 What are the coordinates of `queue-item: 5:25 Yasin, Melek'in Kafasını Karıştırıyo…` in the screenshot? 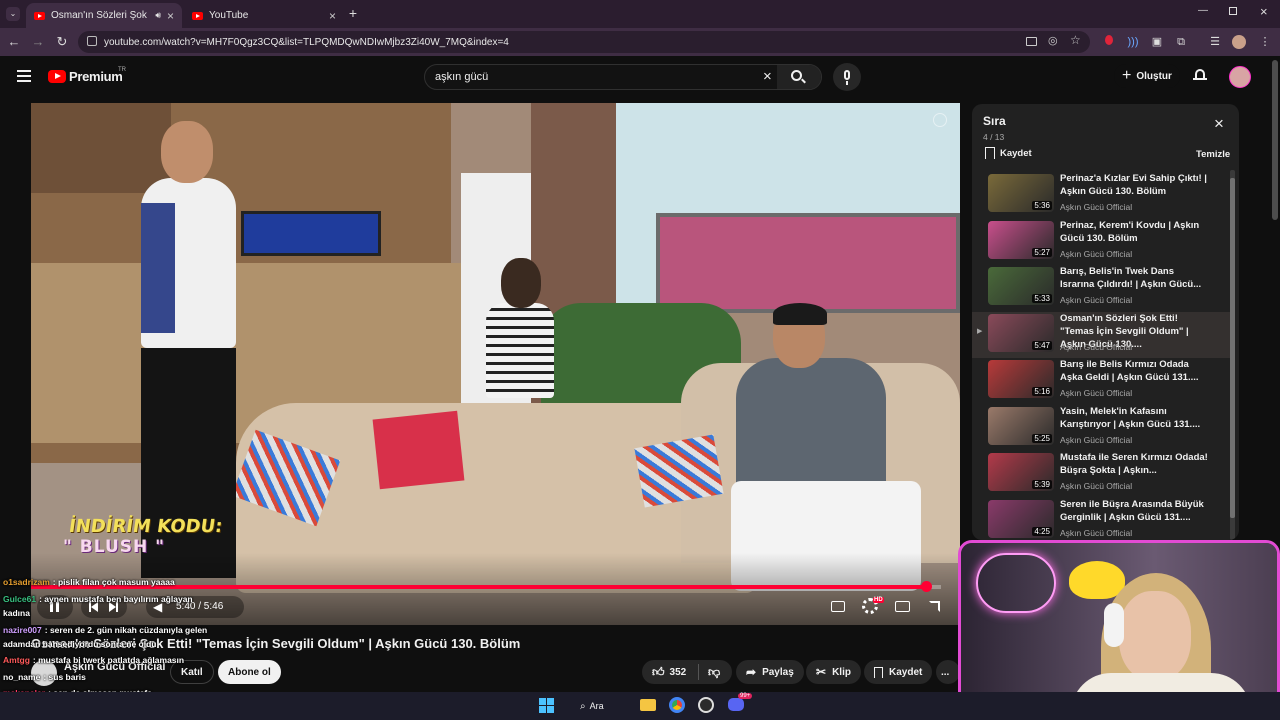 It's located at (1101, 428).